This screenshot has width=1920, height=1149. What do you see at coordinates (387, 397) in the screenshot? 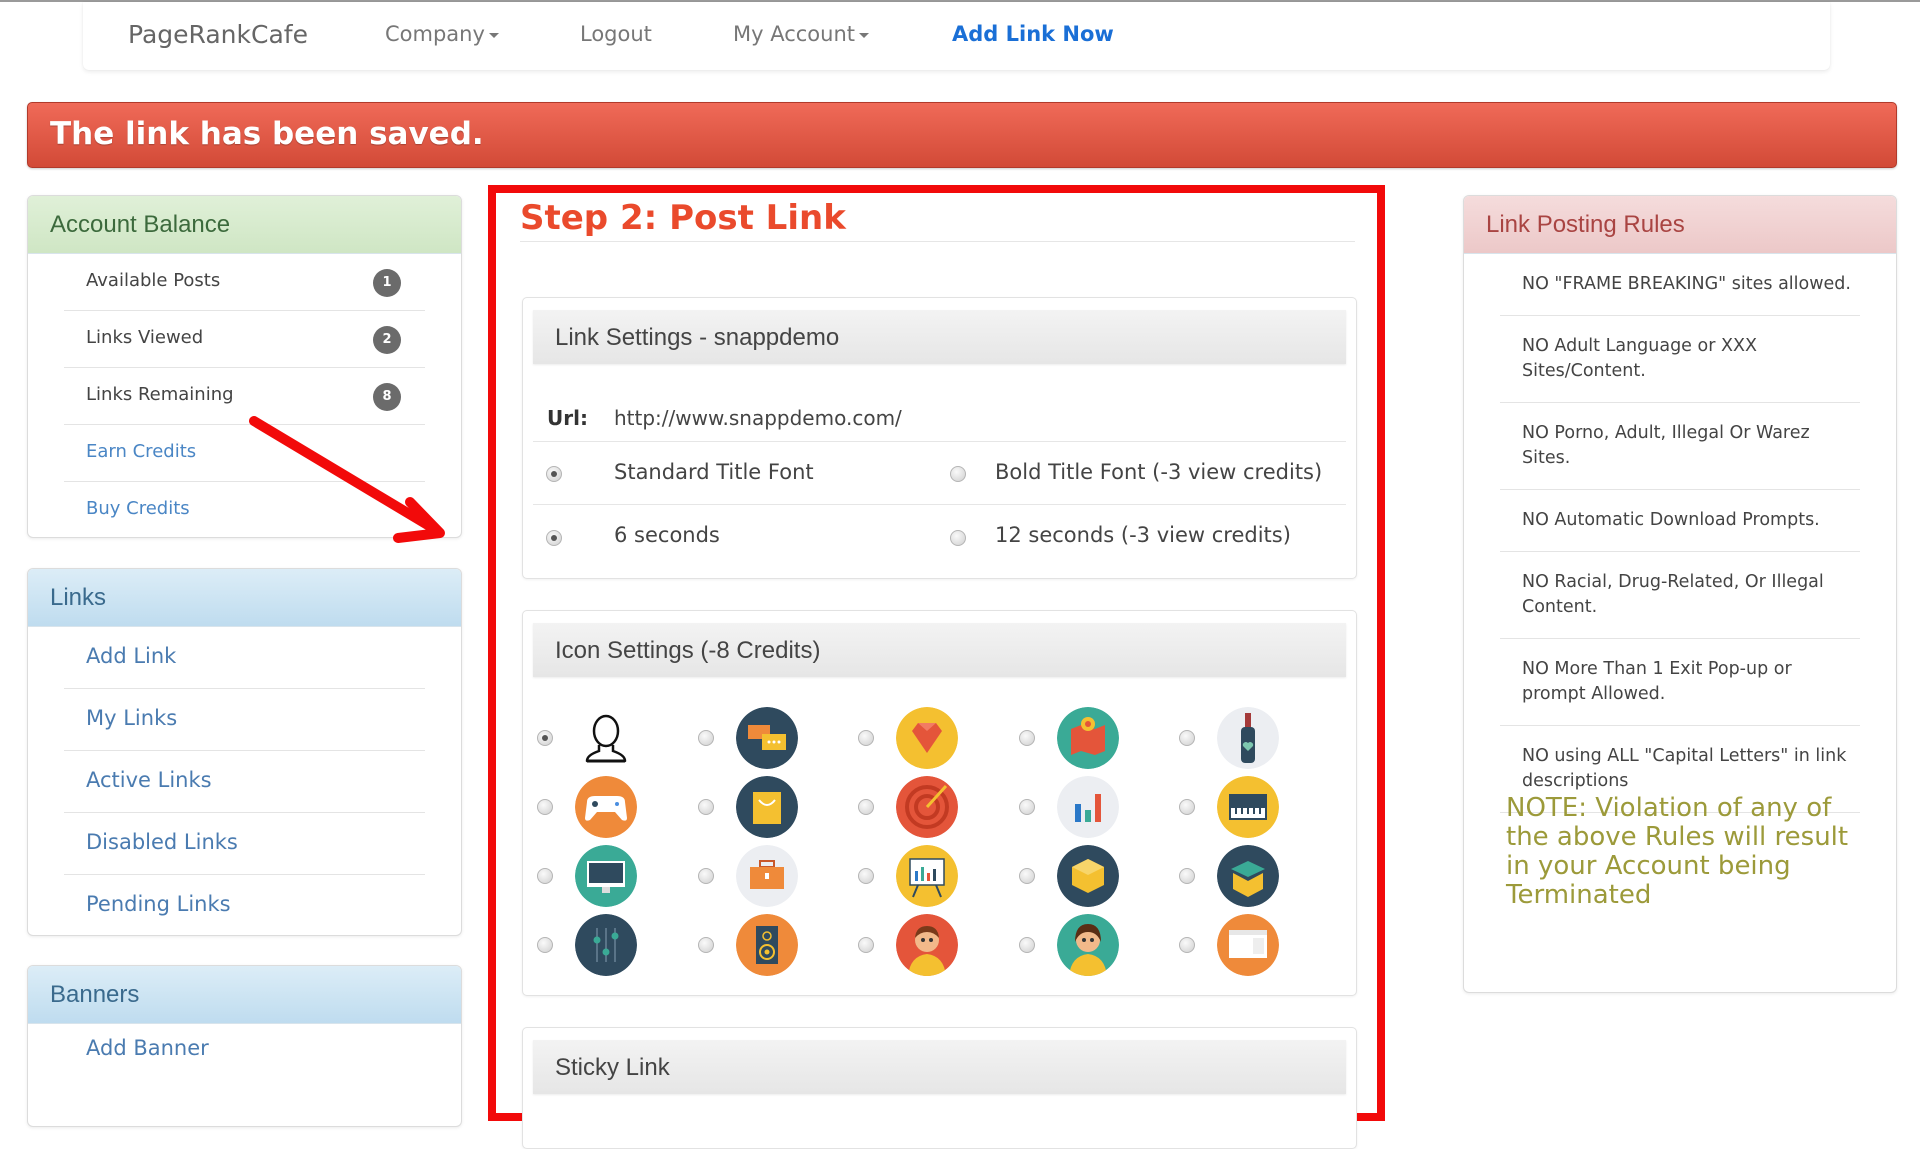
I see `count-badge: 8` at bounding box center [387, 397].